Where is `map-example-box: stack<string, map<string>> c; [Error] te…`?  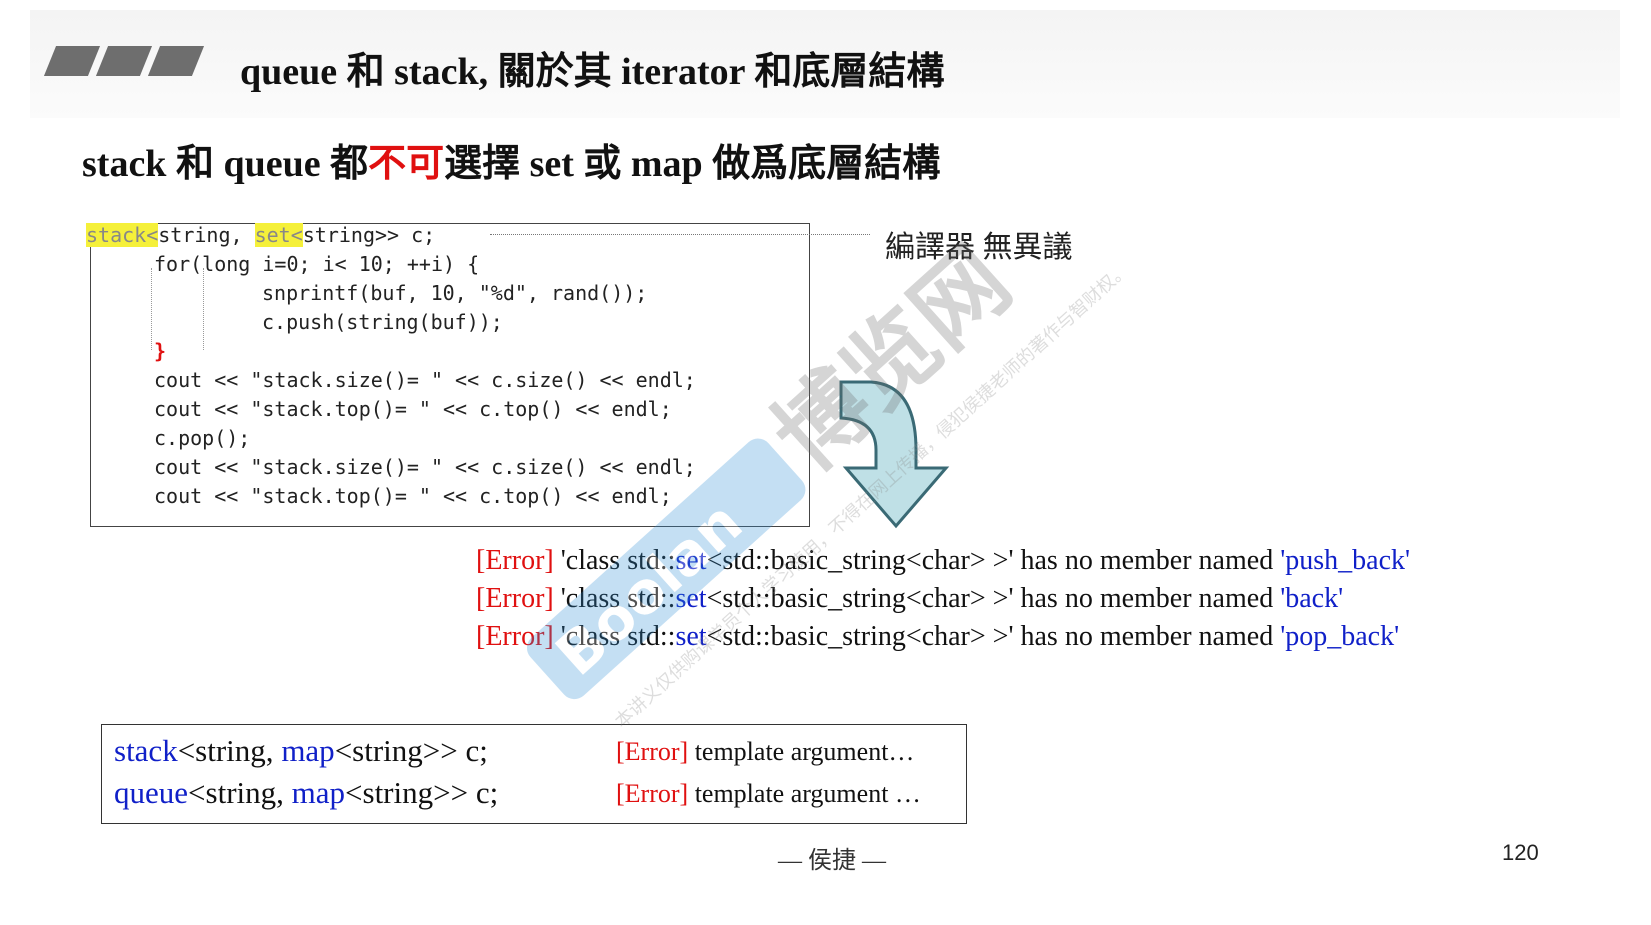
map-example-box: stack<string, map<string>> c; [Error] te… is located at coordinates (534, 774).